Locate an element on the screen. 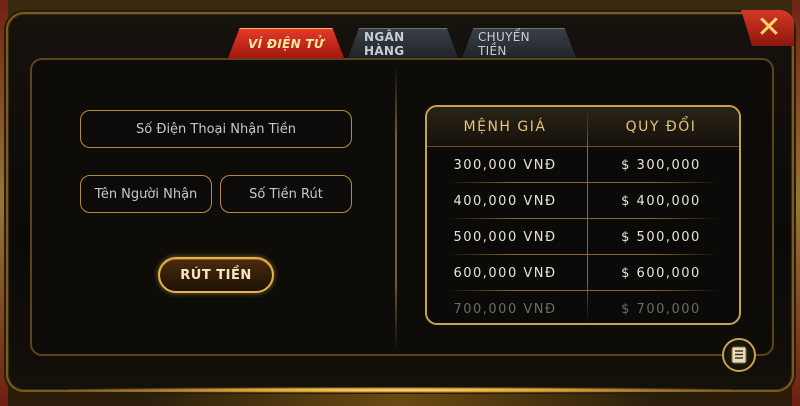 The width and height of the screenshot is (800, 406). exchange-cell: $ 300,000 is located at coordinates (661, 165).